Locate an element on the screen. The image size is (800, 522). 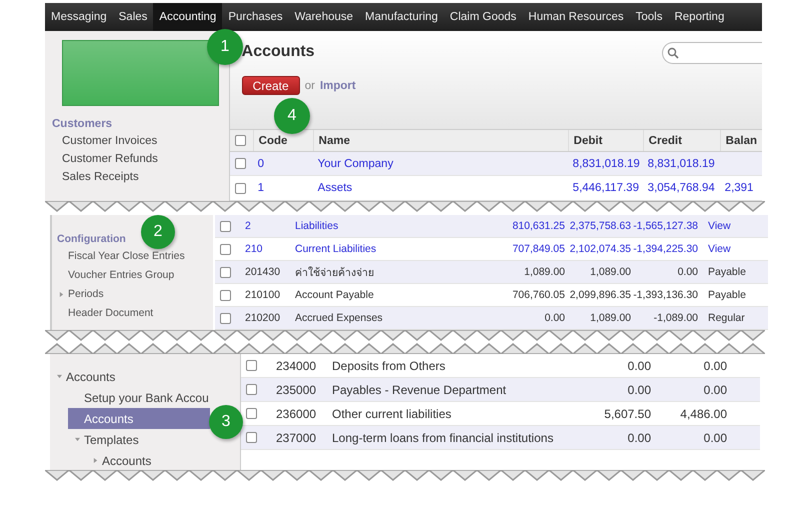
table-row: 237000 Long-term loans from financial institutions 0.00 0.00 is located at coordinates (500, 438).